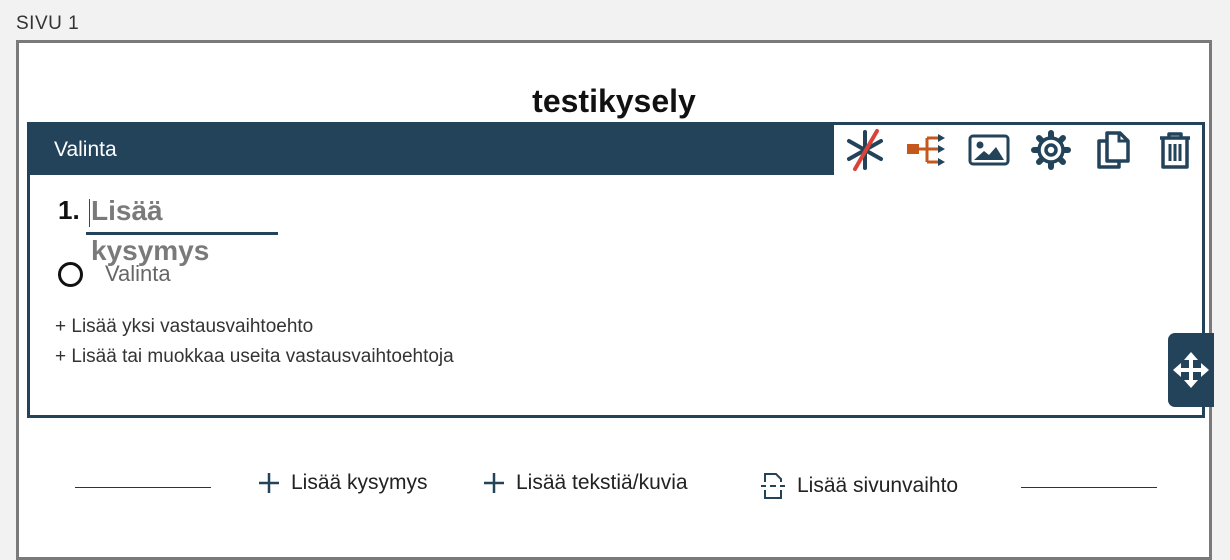 This screenshot has height=560, width=1230. Describe the element at coordinates (878, 485) in the screenshot. I see `add-page-break-label: Lisää sivunvaihto` at that location.